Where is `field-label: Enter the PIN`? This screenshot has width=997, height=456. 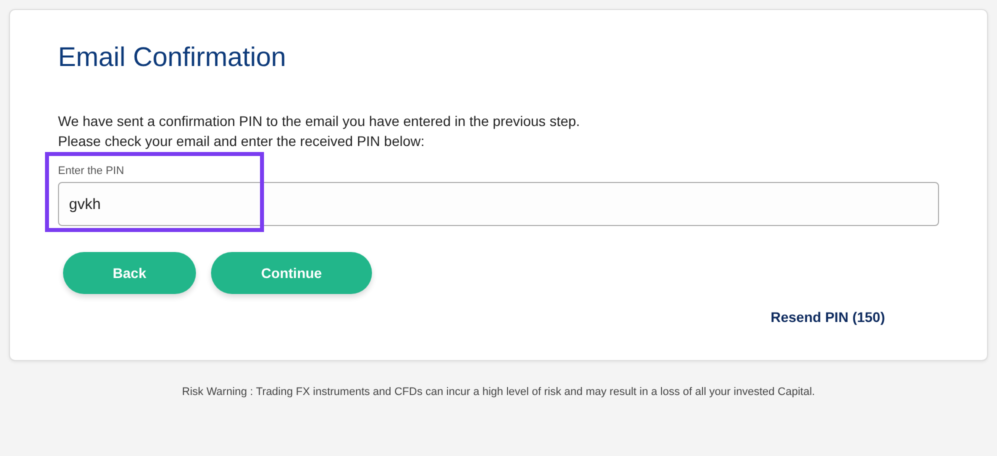
field-label: Enter the PIN is located at coordinates (92, 171).